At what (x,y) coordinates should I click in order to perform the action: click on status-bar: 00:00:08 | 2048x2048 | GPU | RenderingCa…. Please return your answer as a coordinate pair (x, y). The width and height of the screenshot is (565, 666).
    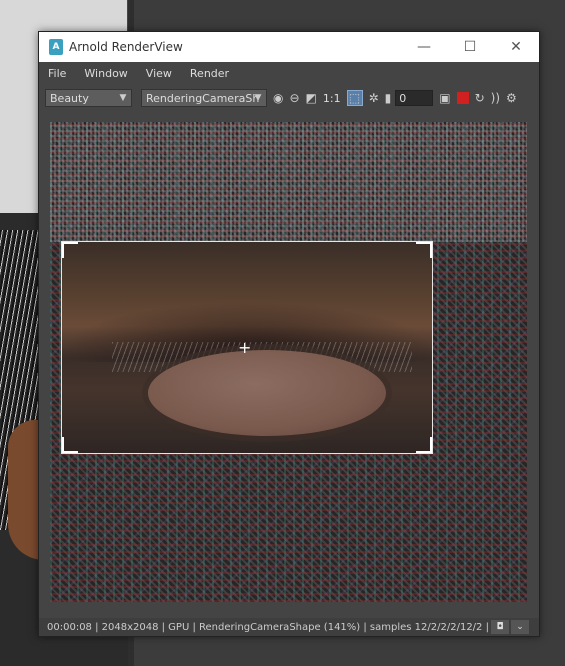
    Looking at the image, I should click on (289, 627).